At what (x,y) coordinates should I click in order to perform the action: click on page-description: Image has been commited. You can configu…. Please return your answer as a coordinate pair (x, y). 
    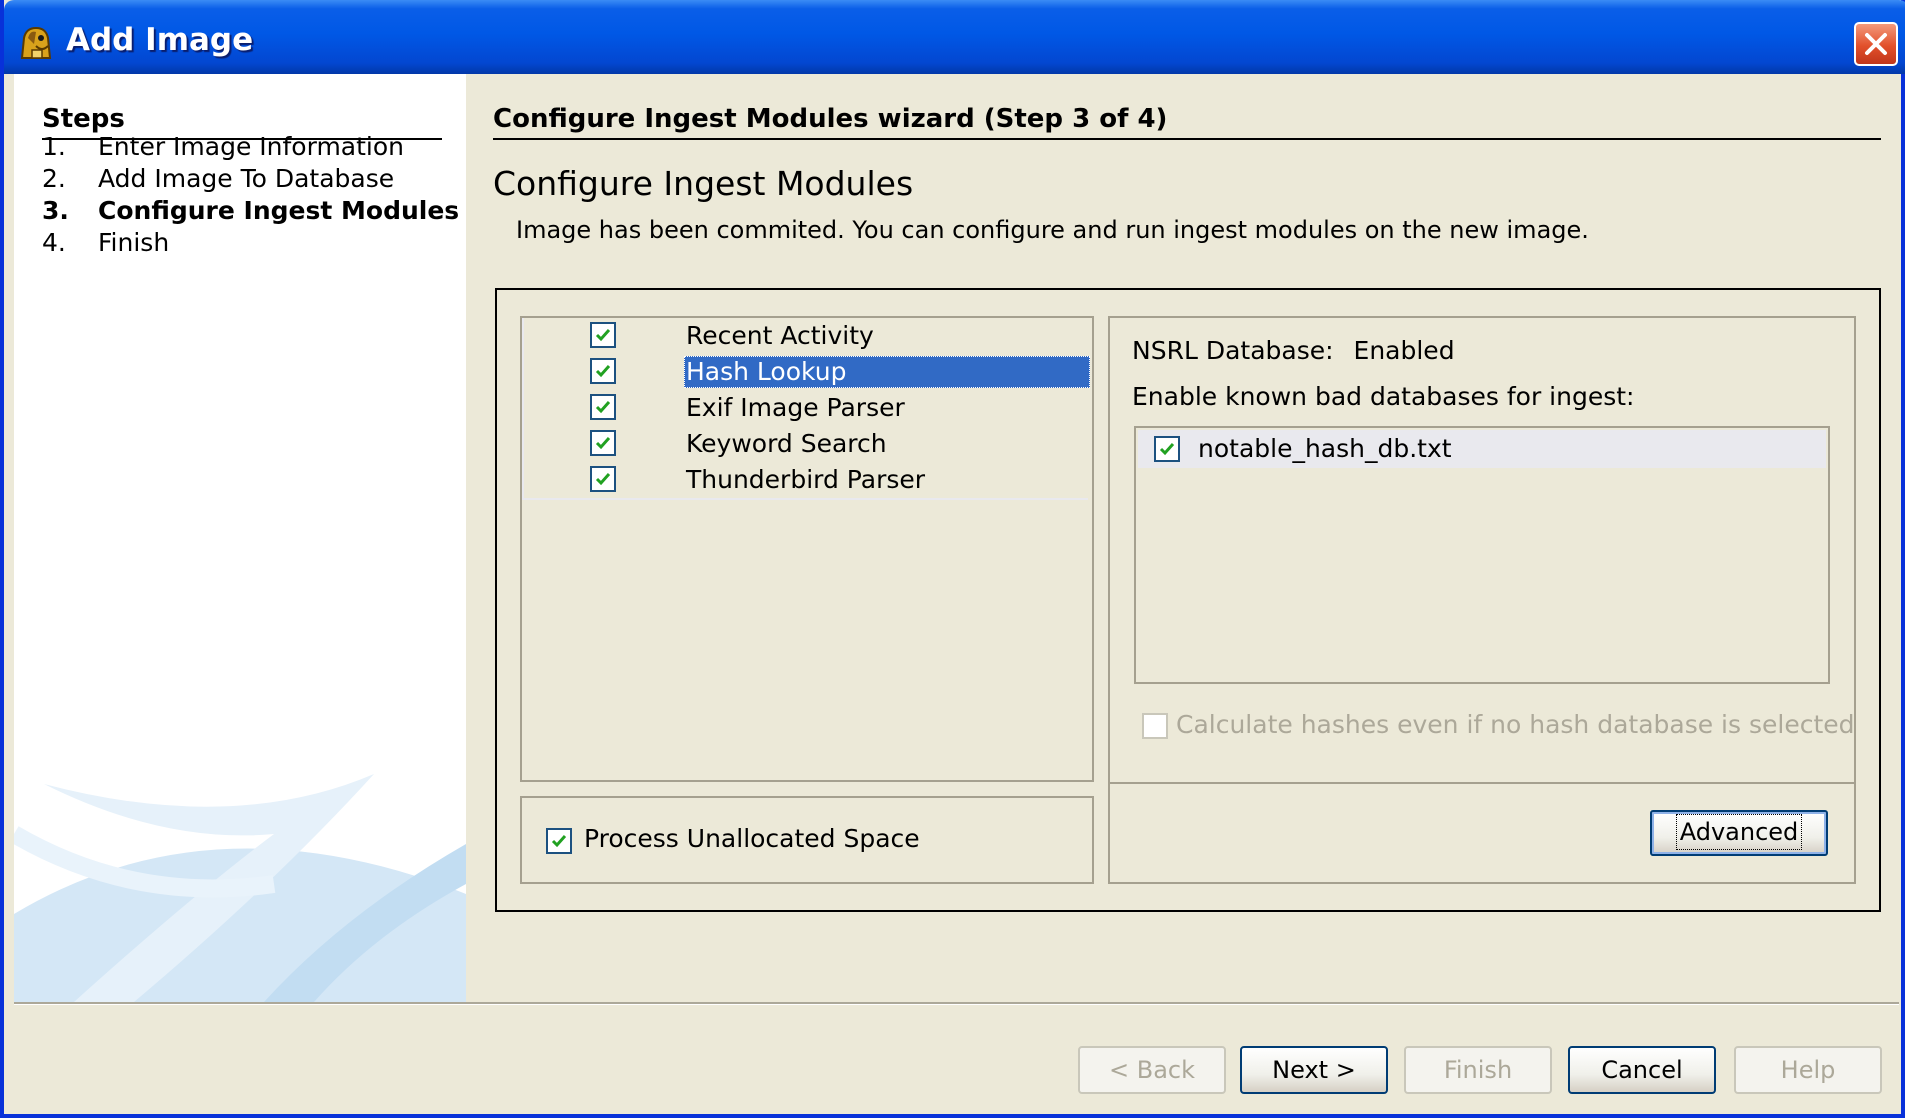
    Looking at the image, I should click on (1052, 230).